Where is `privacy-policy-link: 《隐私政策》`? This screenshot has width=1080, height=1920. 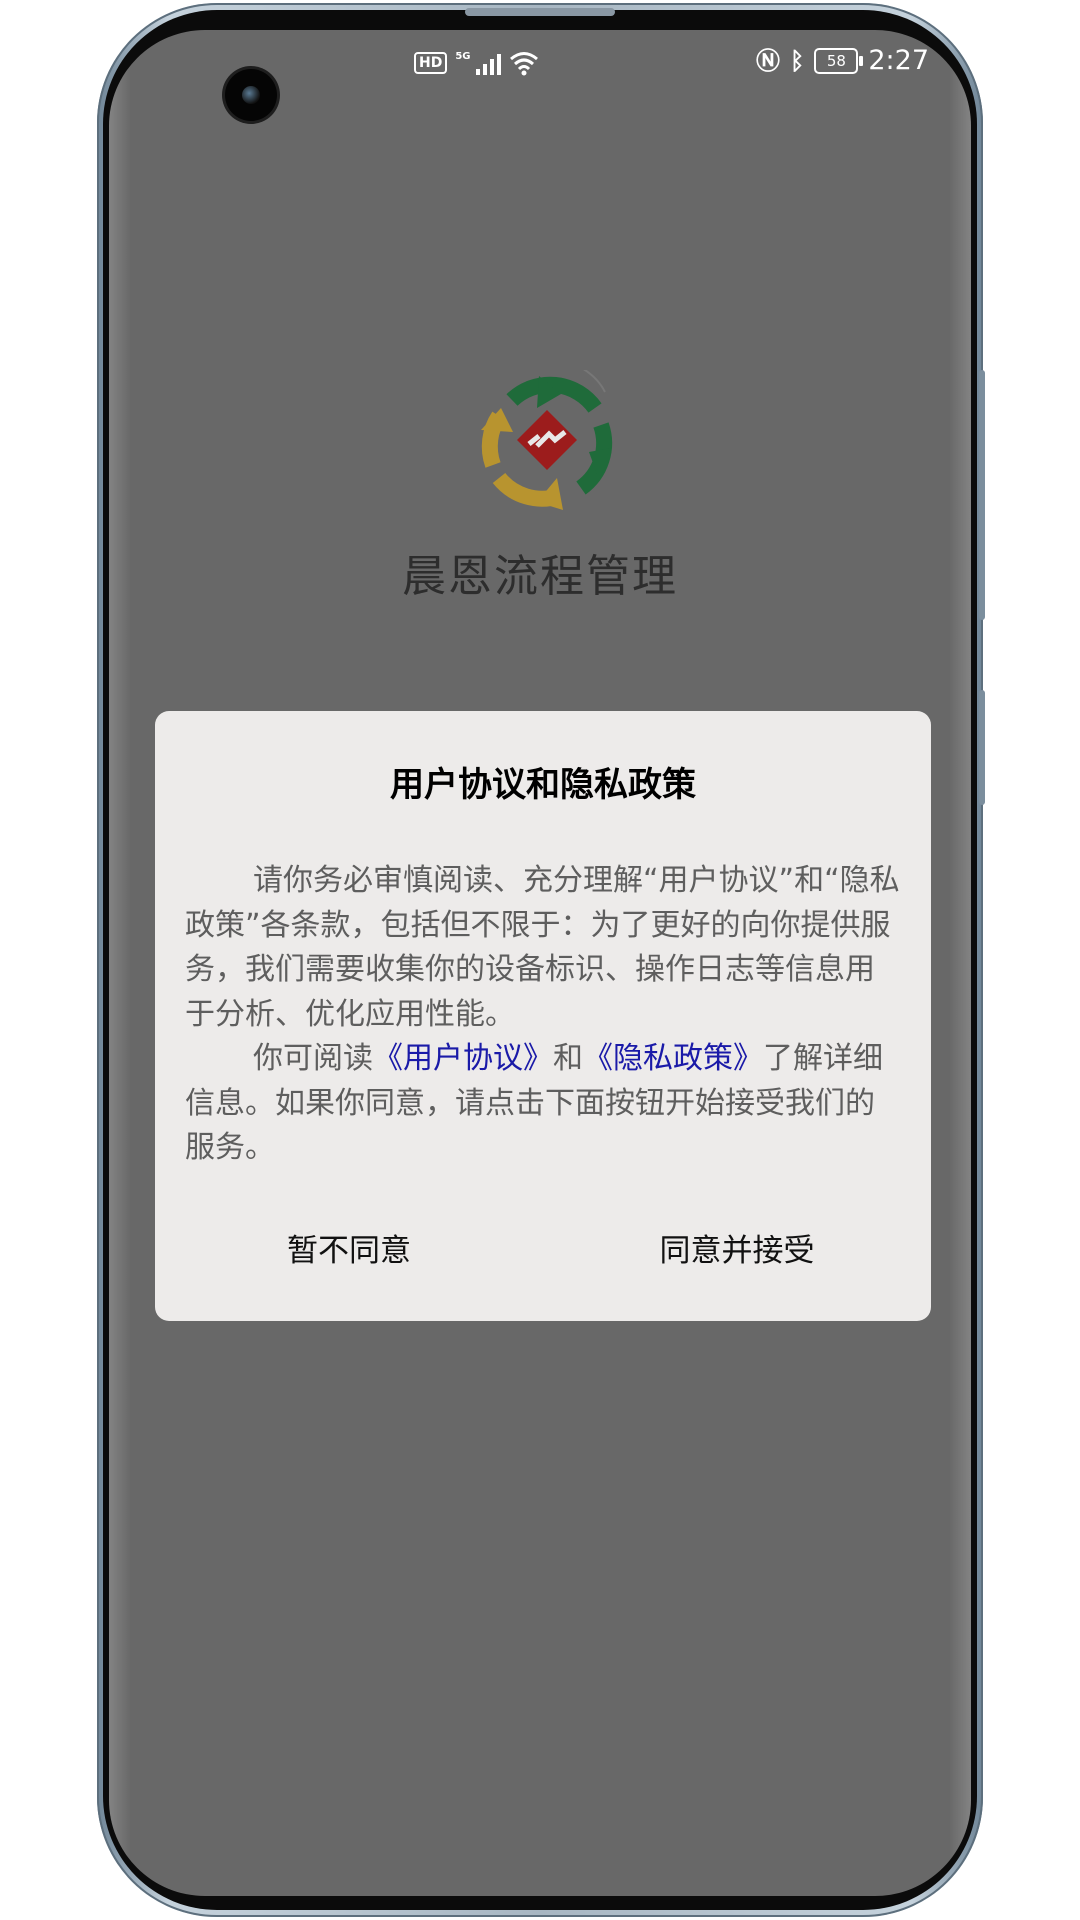 privacy-policy-link: 《隐私政策》 is located at coordinates (673, 1058).